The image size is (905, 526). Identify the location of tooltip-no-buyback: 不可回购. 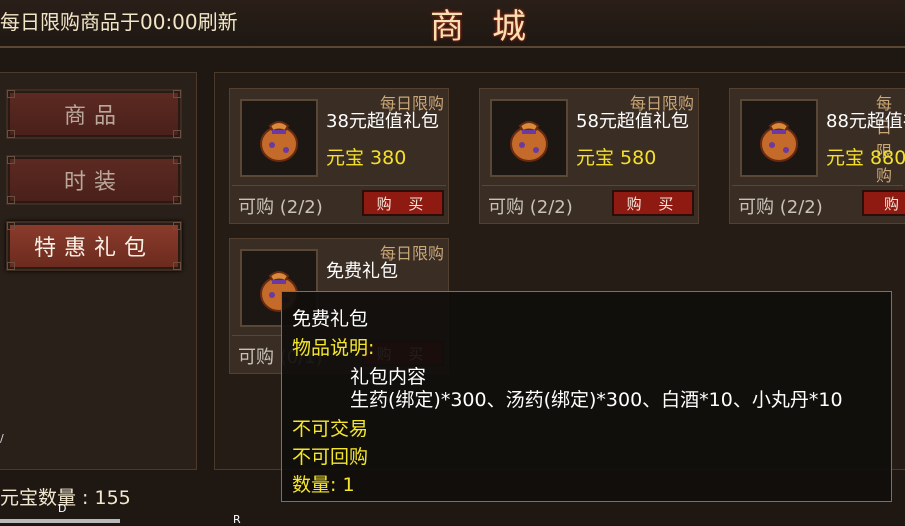
(330, 457).